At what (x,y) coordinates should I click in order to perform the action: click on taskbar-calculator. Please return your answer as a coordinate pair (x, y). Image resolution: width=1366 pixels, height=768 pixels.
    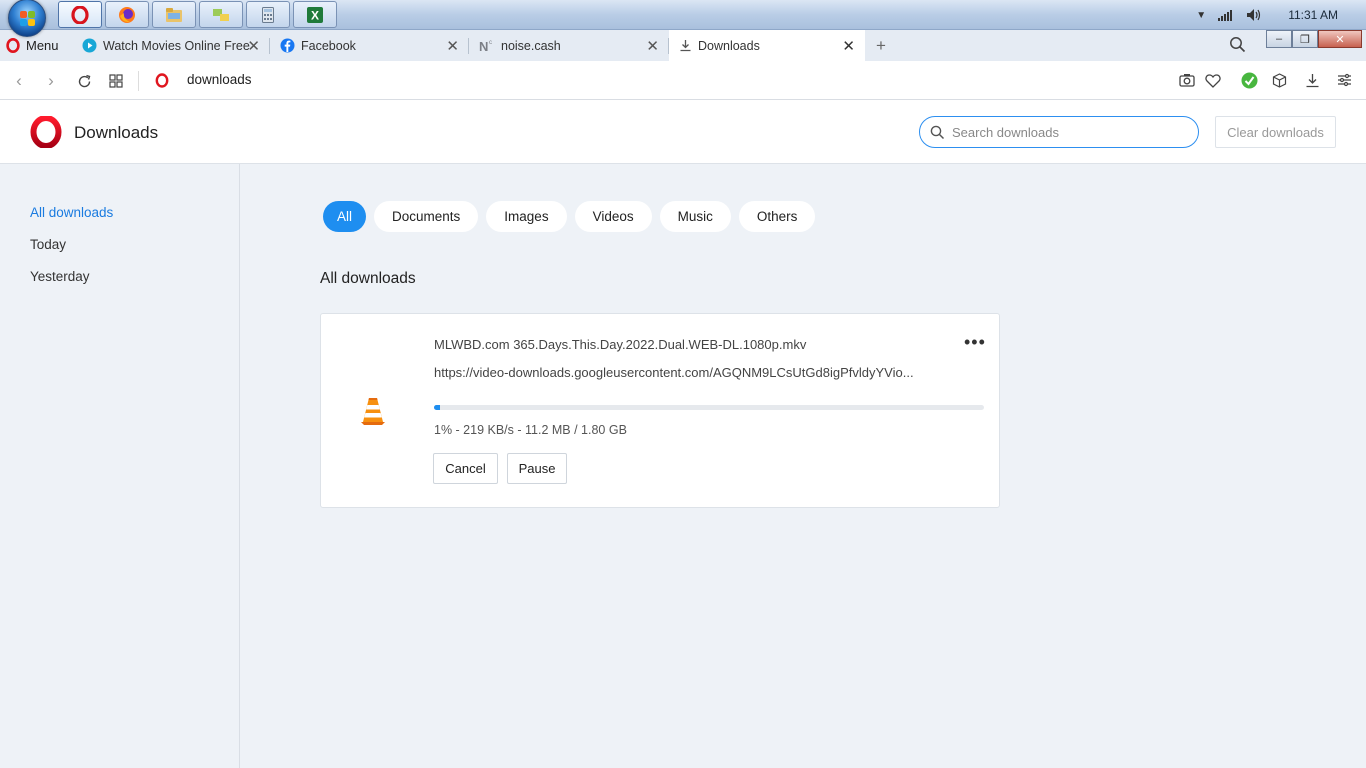
    Looking at the image, I should click on (268, 14).